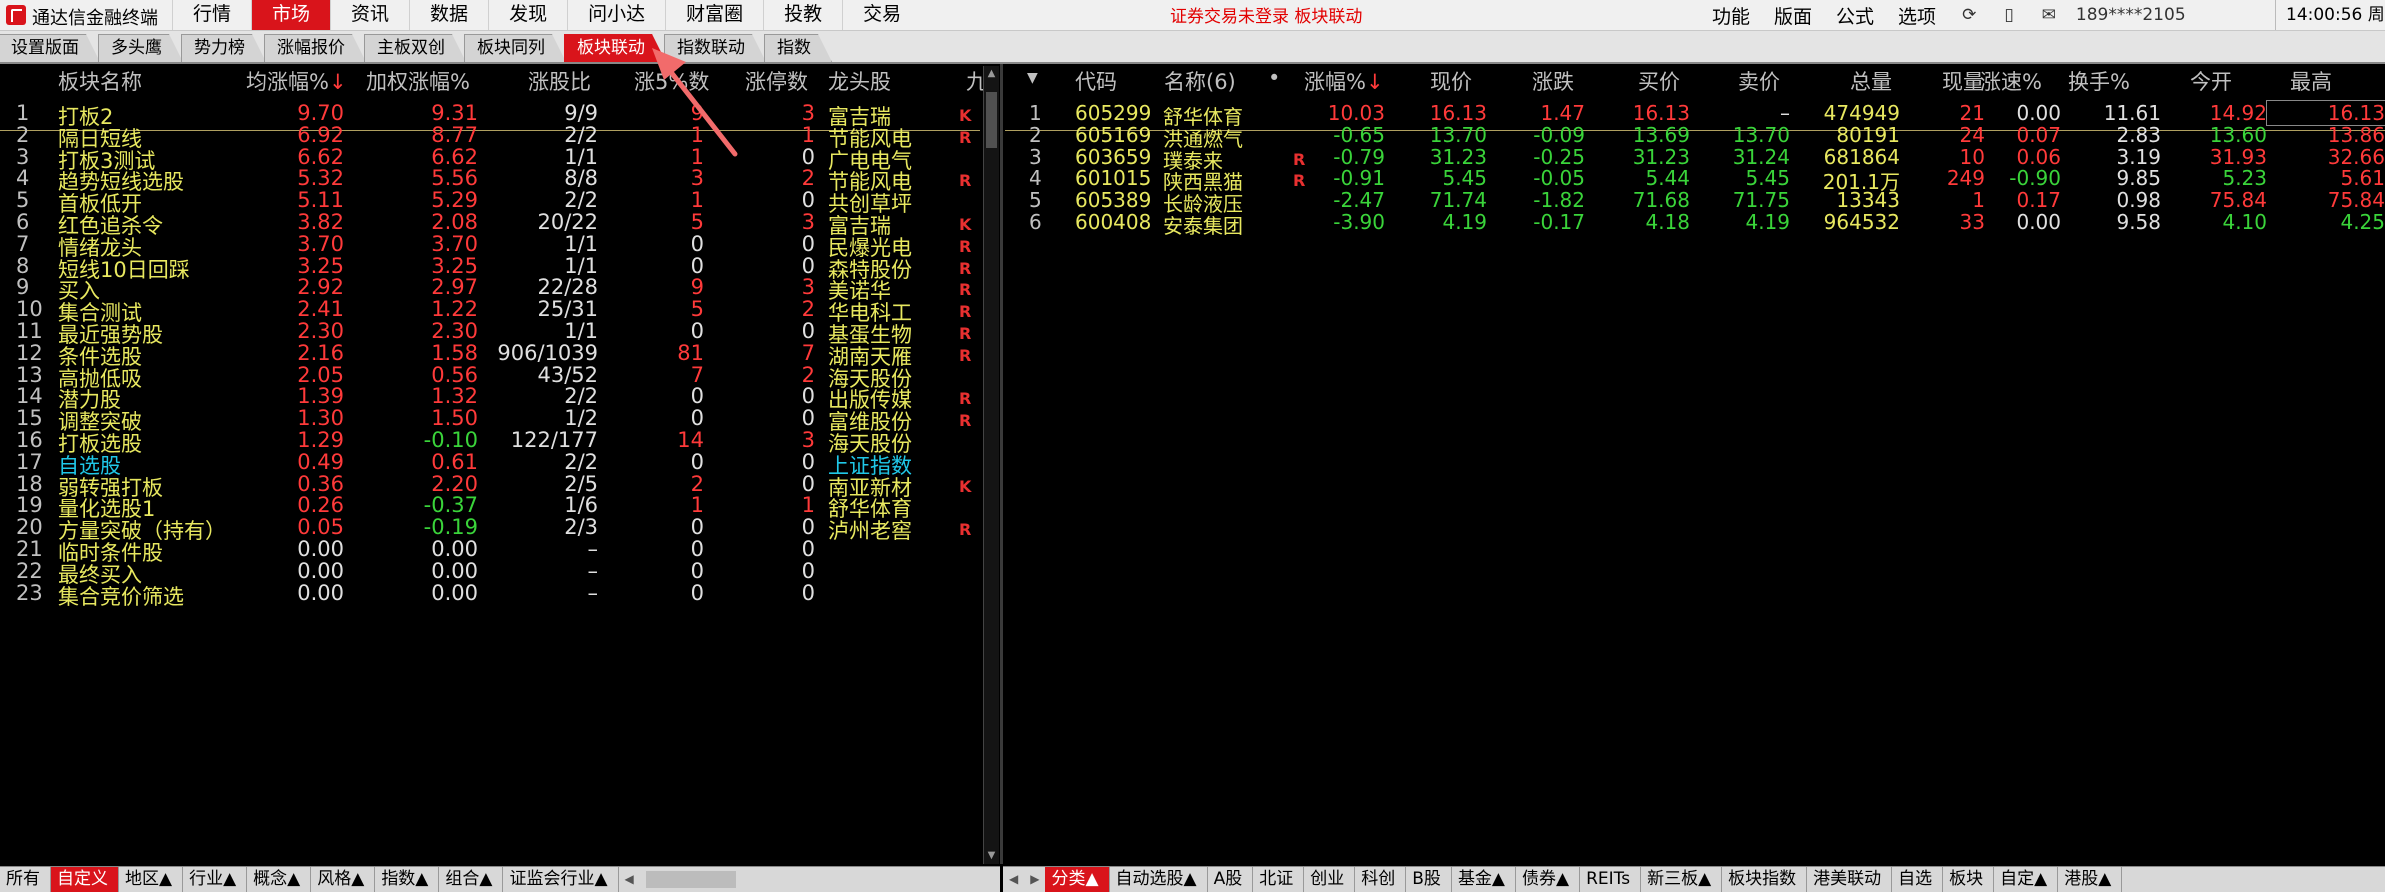  Describe the element at coordinates (1330, 879) in the screenshot. I see `bottom-tab: 创业` at that location.